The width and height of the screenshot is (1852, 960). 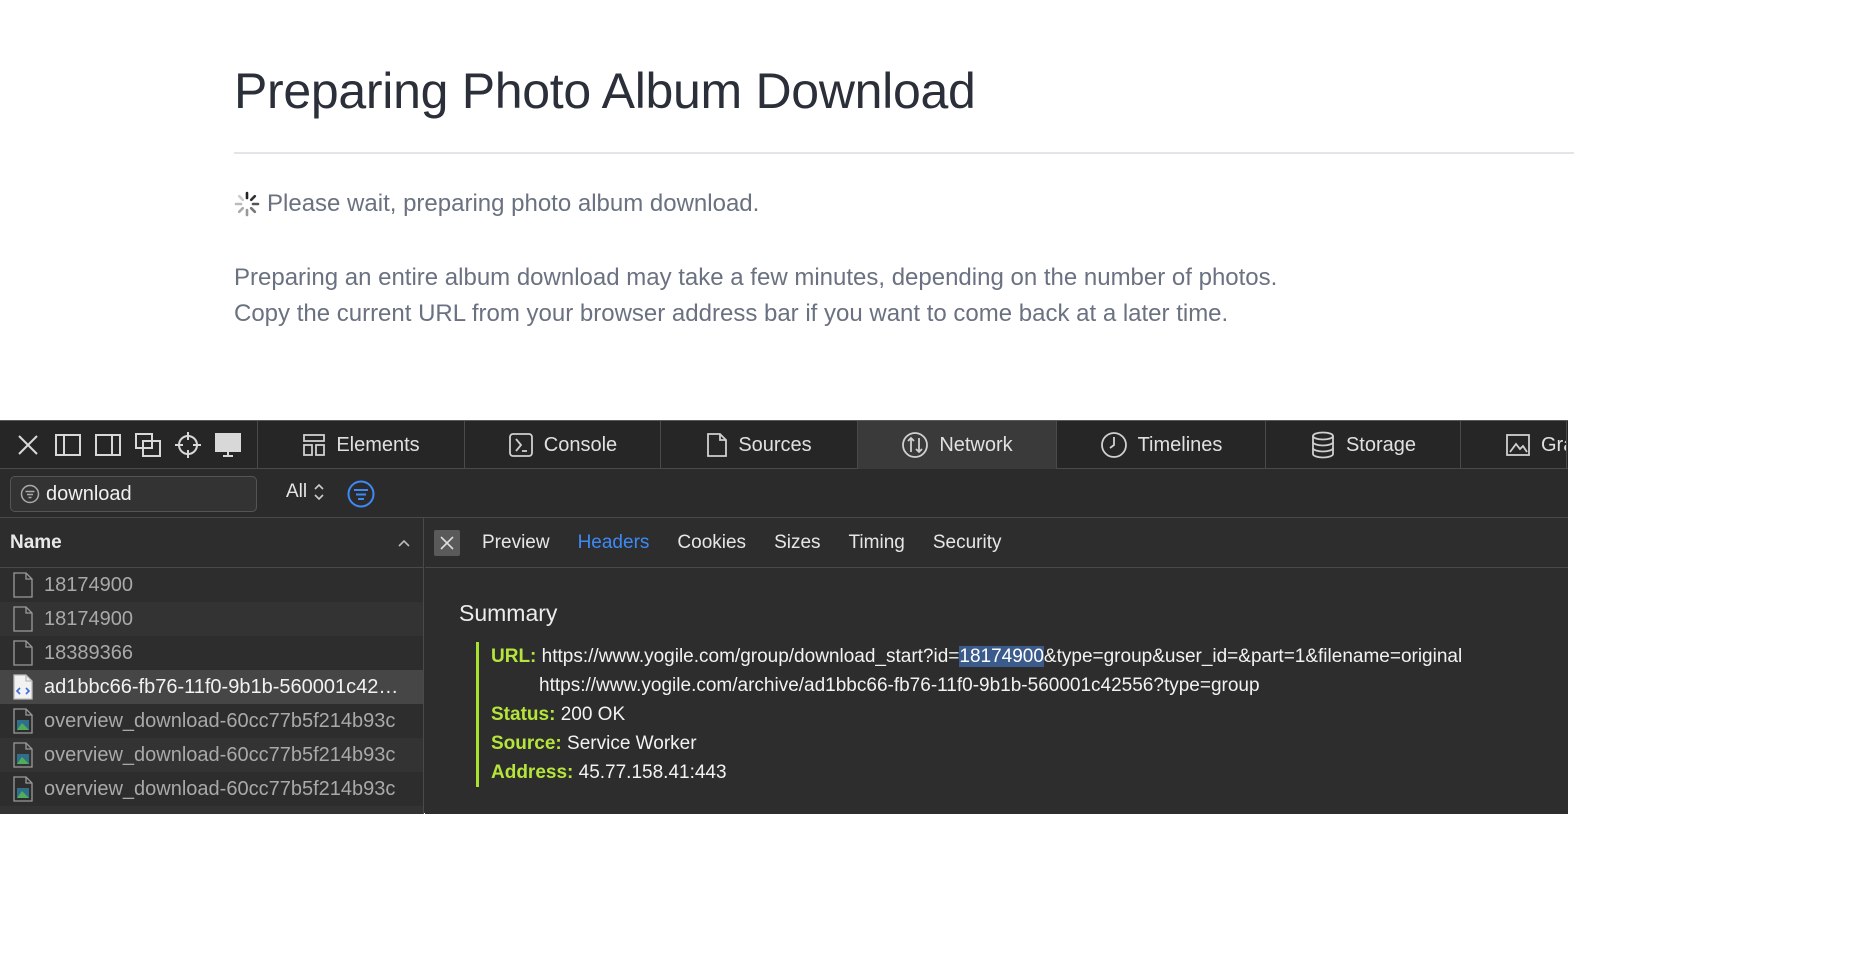 What do you see at coordinates (532, 772) in the screenshot?
I see `address-key: Address:` at bounding box center [532, 772].